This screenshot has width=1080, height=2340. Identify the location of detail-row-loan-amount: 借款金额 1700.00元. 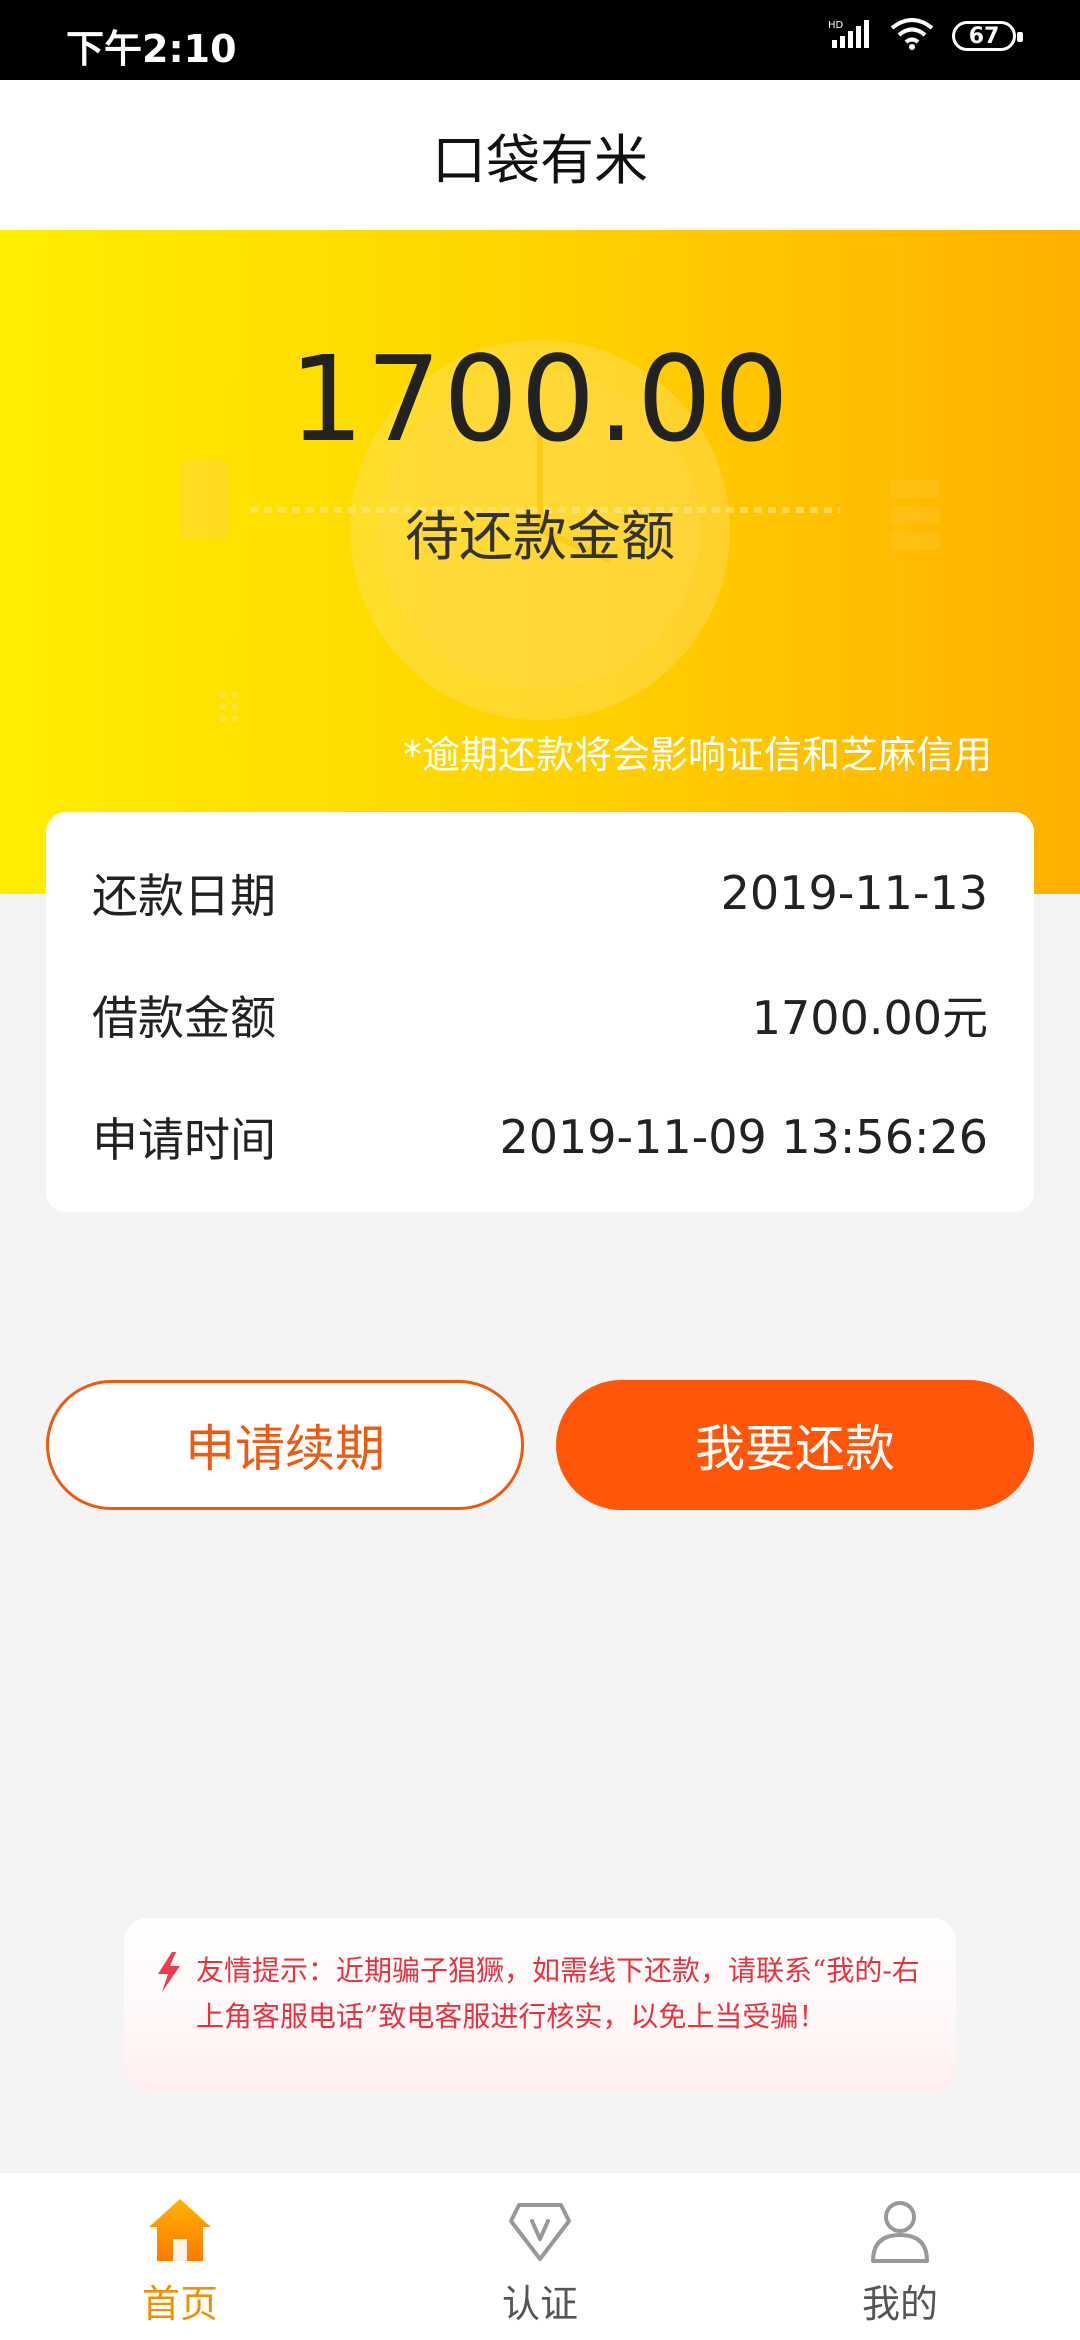
(540, 1015).